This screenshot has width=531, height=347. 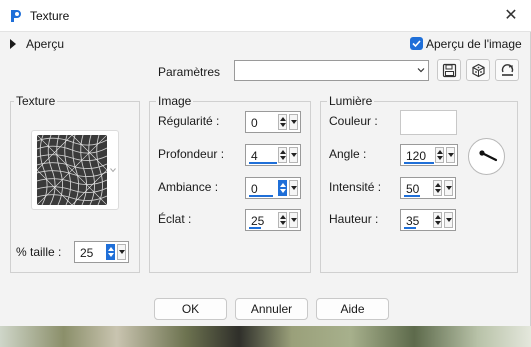 I want to click on params-dropdown, so click(x=331, y=70).